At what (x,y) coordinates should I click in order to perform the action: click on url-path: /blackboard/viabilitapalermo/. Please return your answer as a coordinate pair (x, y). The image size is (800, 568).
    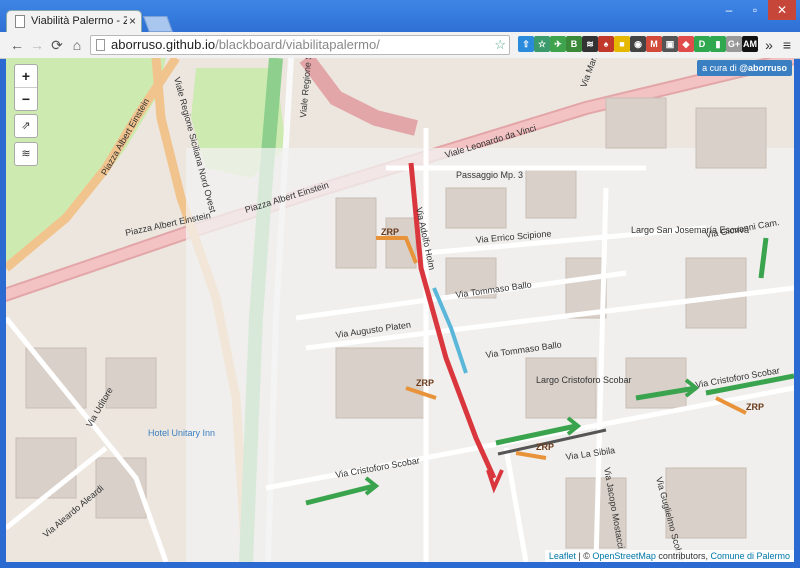
    Looking at the image, I should click on (297, 44).